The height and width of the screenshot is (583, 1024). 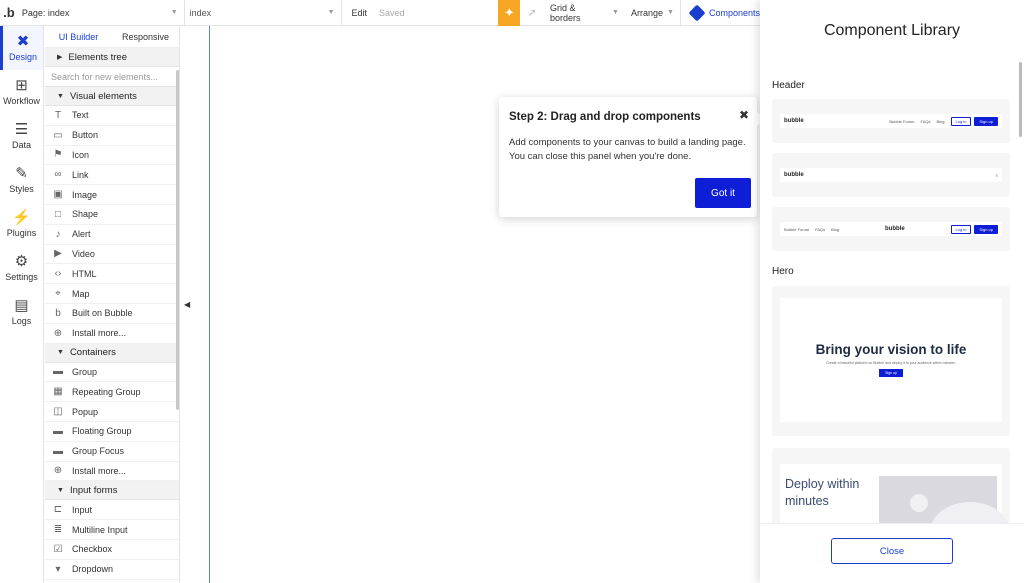 What do you see at coordinates (23, 41) in the screenshot?
I see `design-icon: ✖` at bounding box center [23, 41].